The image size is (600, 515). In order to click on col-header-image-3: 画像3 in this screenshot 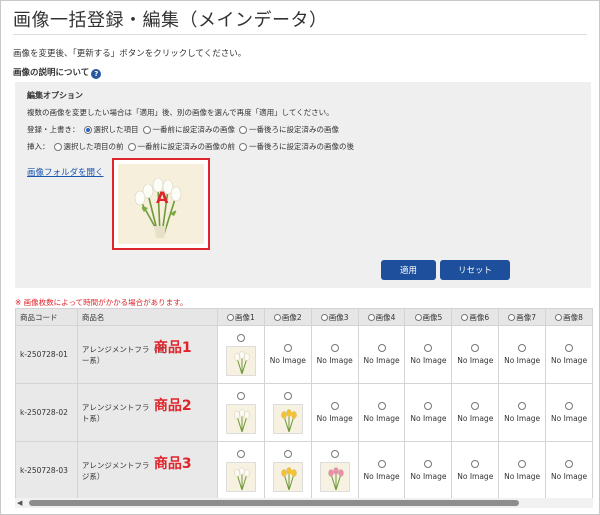, I will do `click(334, 317)`.